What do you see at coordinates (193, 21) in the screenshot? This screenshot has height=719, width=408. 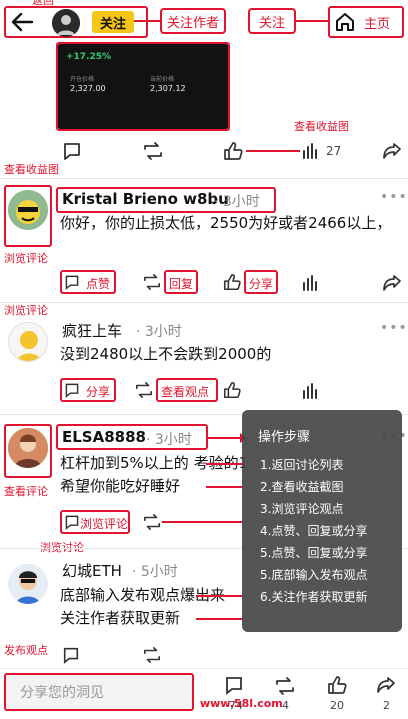 I see `label-follow-author: 关注作者` at bounding box center [193, 21].